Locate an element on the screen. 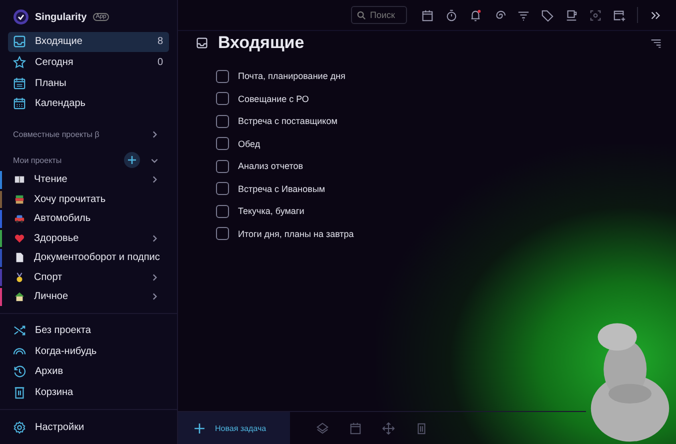  tag-icon is located at coordinates (547, 15).